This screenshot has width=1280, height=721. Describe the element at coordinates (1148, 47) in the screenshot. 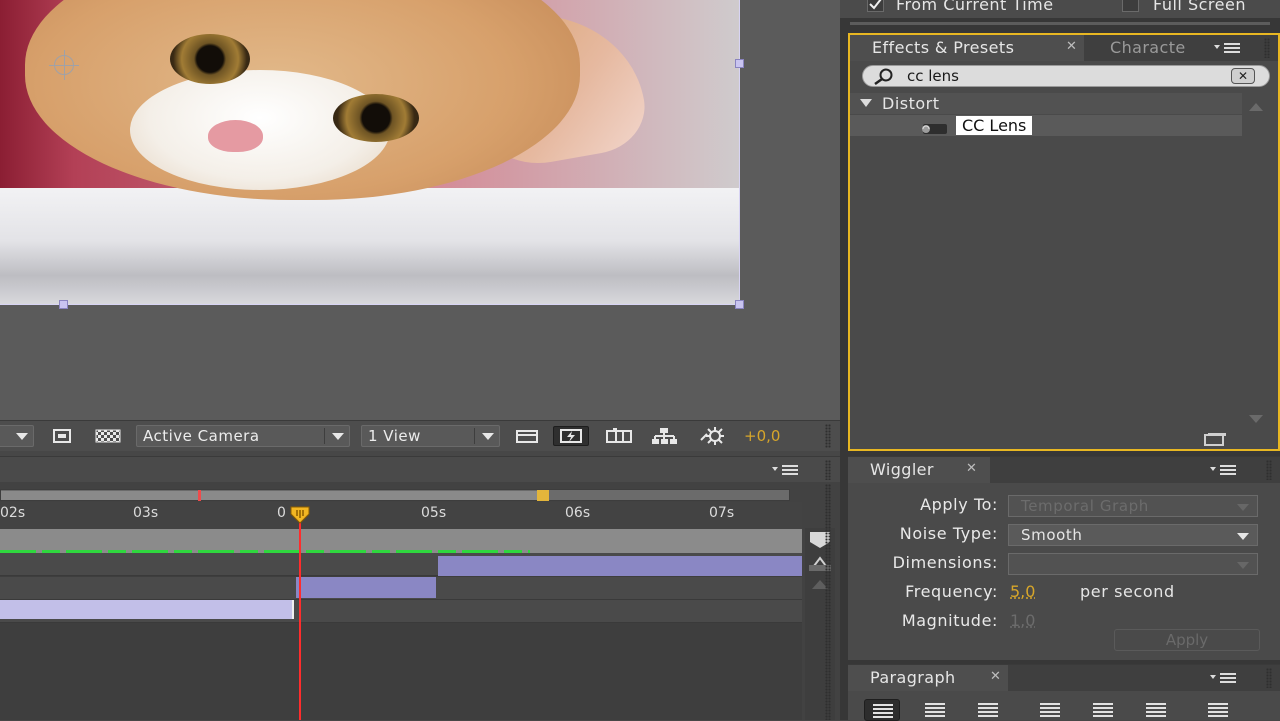

I see `tab-character-label: Characte` at that location.